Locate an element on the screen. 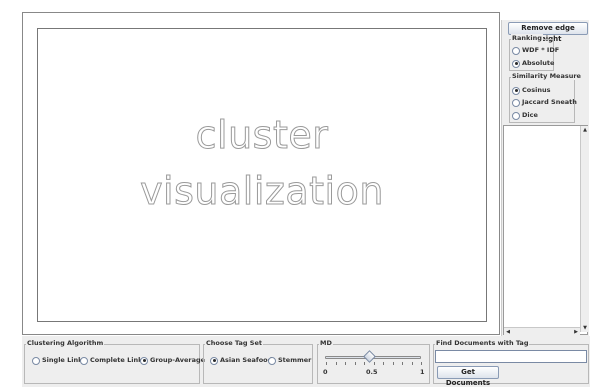 The width and height of the screenshot is (590, 389). complete-link-radio: Complete Link is located at coordinates (111, 360).